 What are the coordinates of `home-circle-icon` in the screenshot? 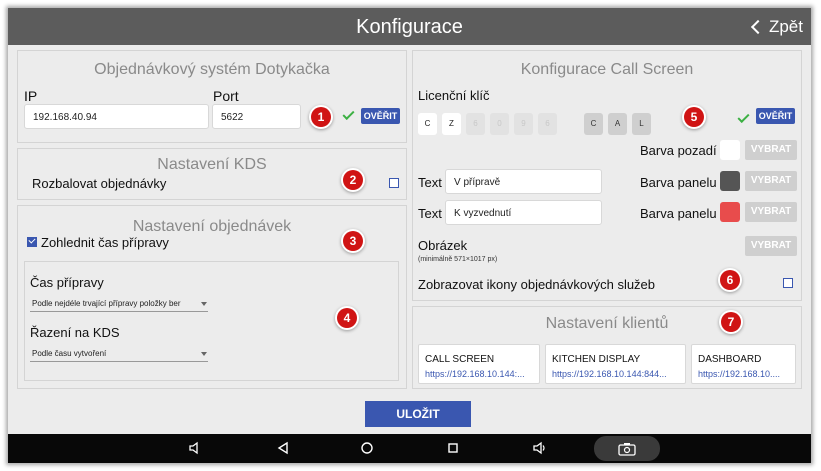 It's located at (367, 448).